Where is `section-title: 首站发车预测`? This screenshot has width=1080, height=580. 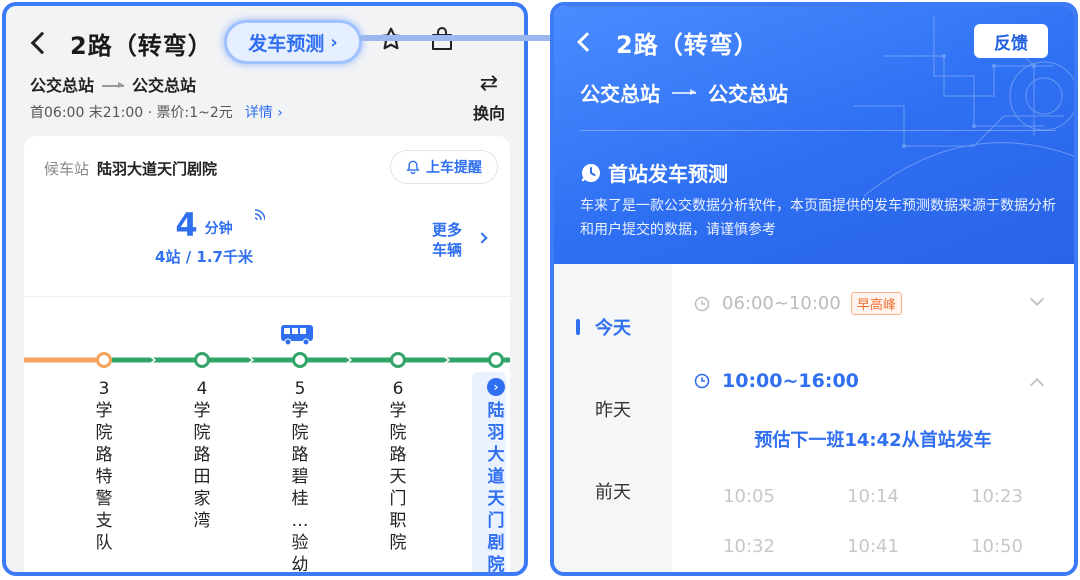 section-title: 首站发车预测 is located at coordinates (668, 174).